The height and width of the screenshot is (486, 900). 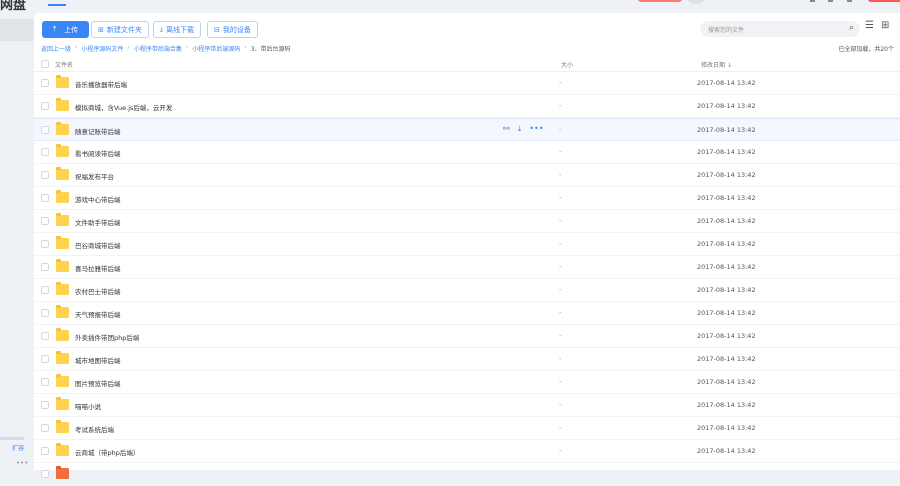 I want to click on more-icon: •••, so click(x=536, y=129).